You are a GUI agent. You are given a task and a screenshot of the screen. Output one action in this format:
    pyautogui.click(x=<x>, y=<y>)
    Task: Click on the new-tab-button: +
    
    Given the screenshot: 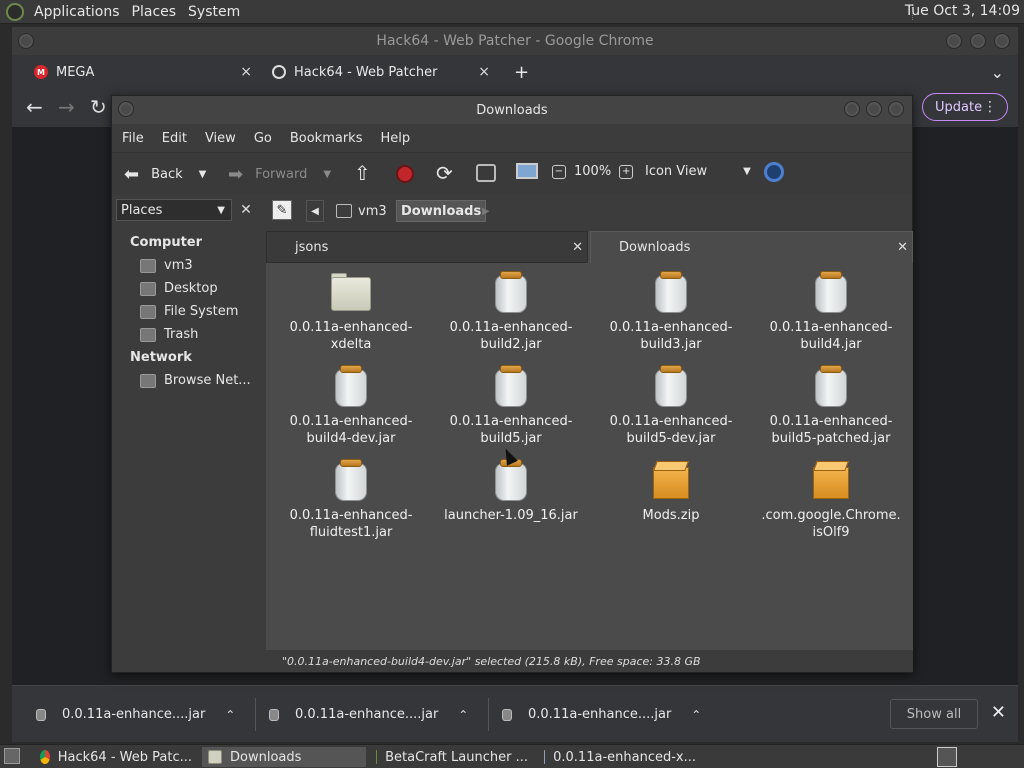 What is the action you would take?
    pyautogui.click(x=521, y=72)
    